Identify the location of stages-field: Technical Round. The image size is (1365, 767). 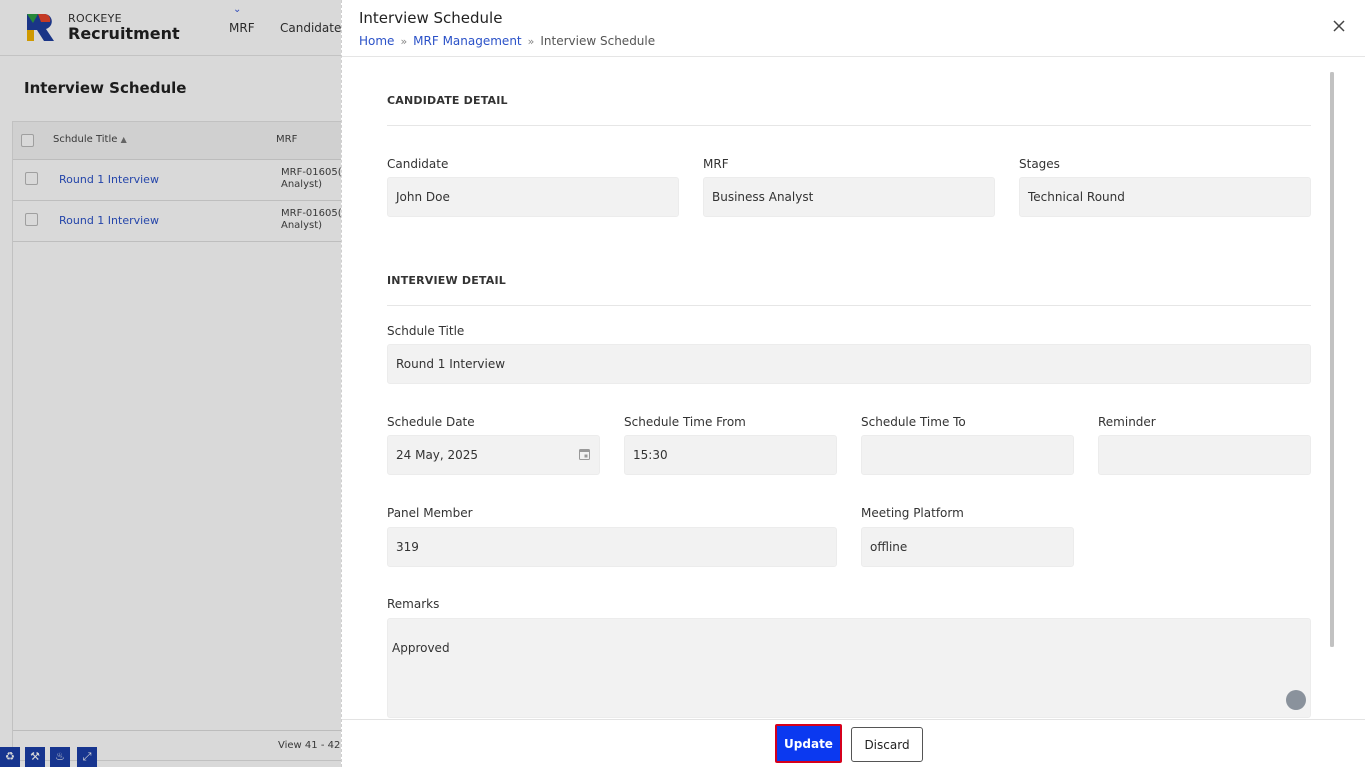
(1165, 197).